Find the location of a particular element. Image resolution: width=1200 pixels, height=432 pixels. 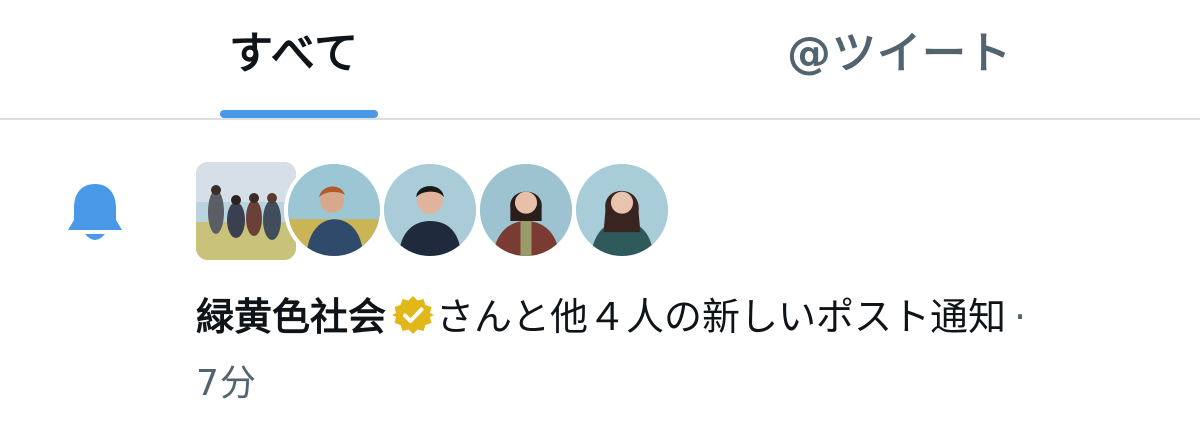

avatar-stack is located at coordinates (441, 210).